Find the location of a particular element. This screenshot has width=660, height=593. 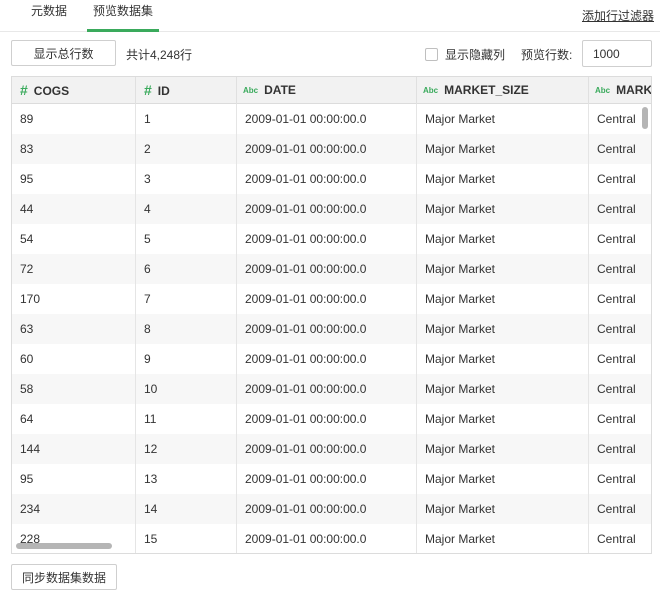

show-hidden-columns-toggle: 显示隐藏列 is located at coordinates (465, 54).